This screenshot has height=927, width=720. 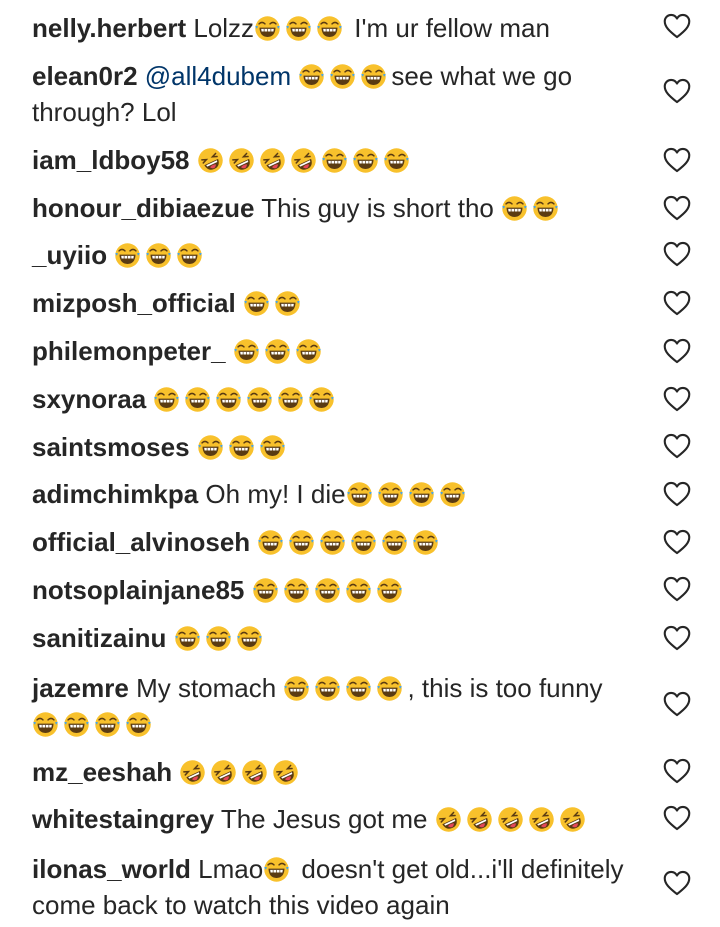 I want to click on comment-text: jazemre My stomach , this is too funny, so click(x=332, y=706).